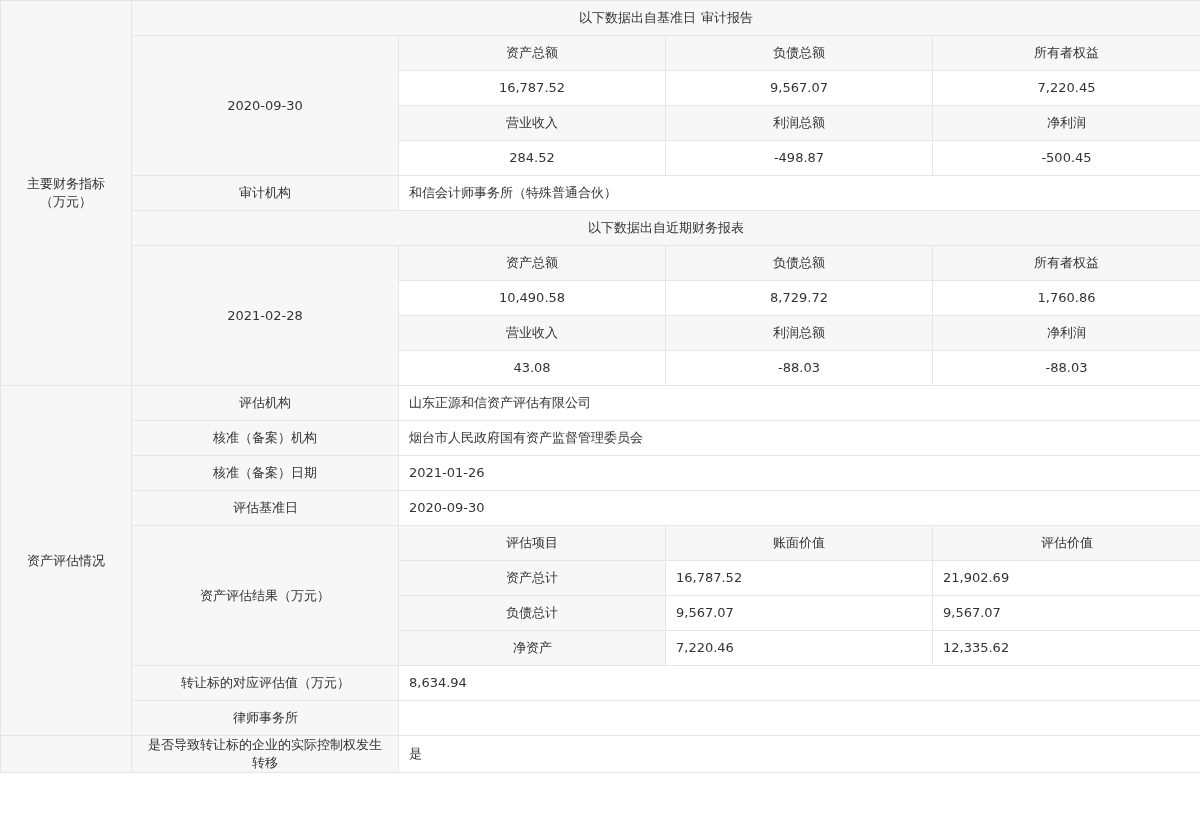 The width and height of the screenshot is (1200, 820). I want to click on table-cell: 7,220.45, so click(1066, 88).